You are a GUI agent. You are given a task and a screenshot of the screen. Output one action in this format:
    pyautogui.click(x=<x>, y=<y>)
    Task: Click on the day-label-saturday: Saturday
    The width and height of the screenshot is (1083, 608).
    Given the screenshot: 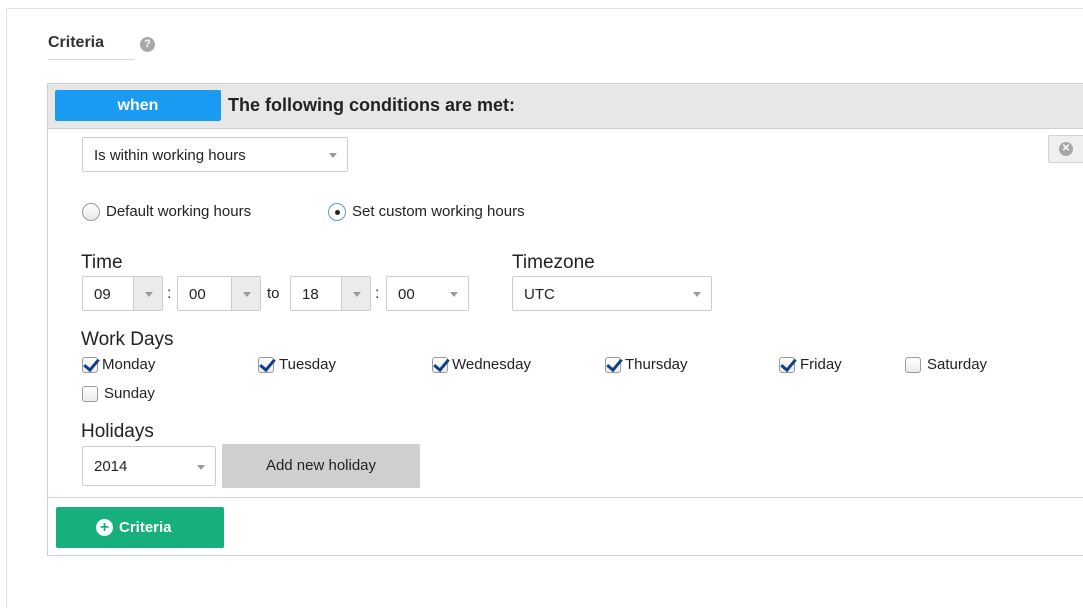 What is the action you would take?
    pyautogui.click(x=957, y=364)
    